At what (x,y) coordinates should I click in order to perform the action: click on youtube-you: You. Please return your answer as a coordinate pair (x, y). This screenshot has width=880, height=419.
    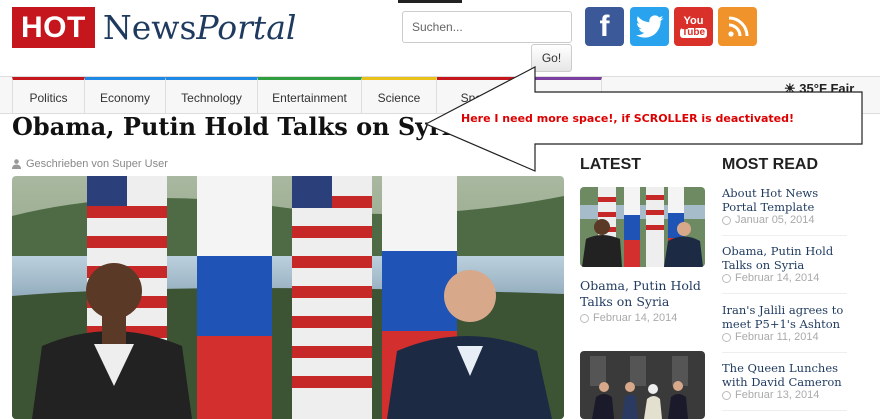
    Looking at the image, I should click on (693, 20).